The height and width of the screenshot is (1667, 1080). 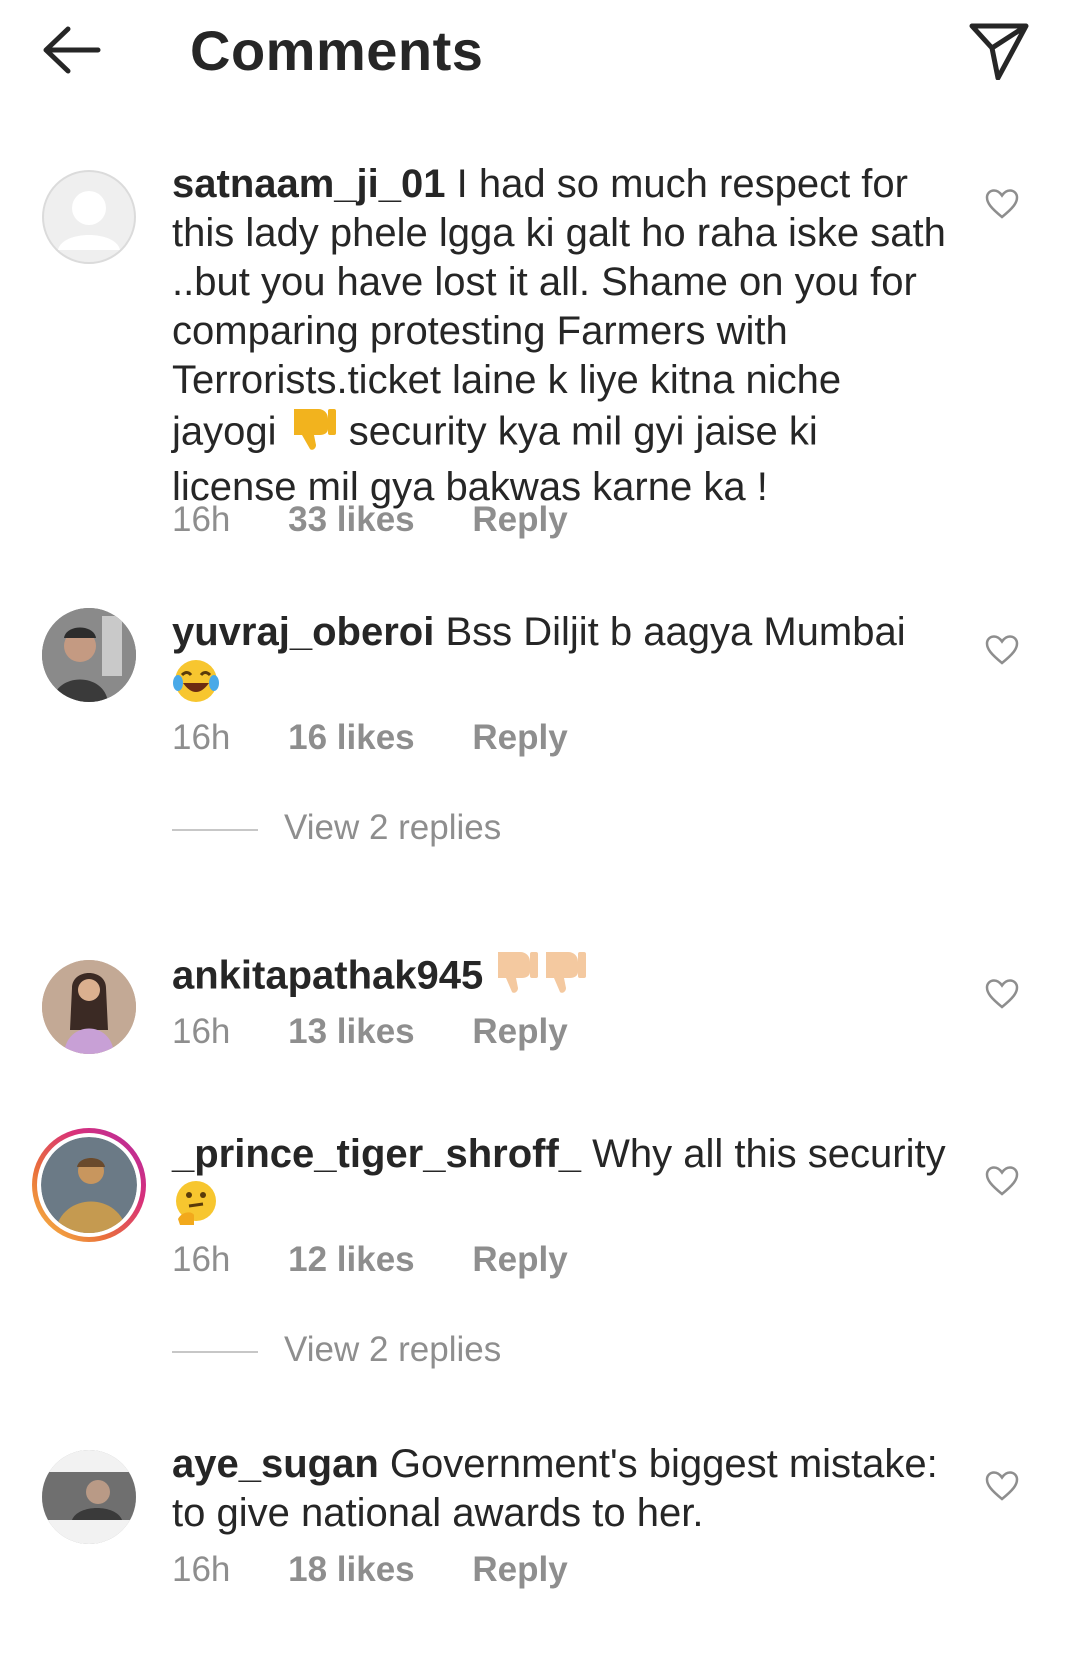 I want to click on share-button, so click(x=1000, y=50).